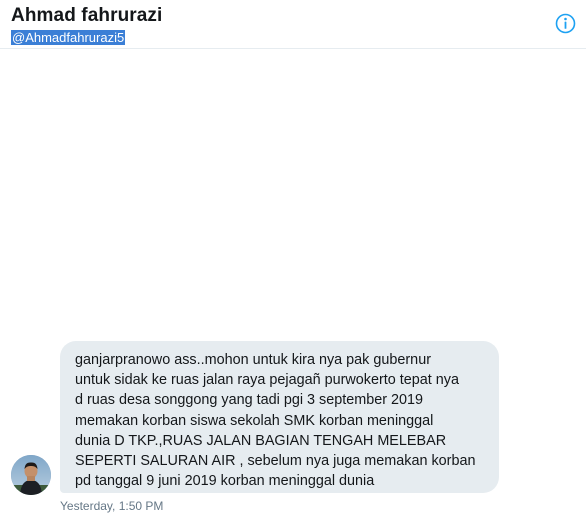 The width and height of the screenshot is (586, 516). I want to click on avatar, so click(31, 475).